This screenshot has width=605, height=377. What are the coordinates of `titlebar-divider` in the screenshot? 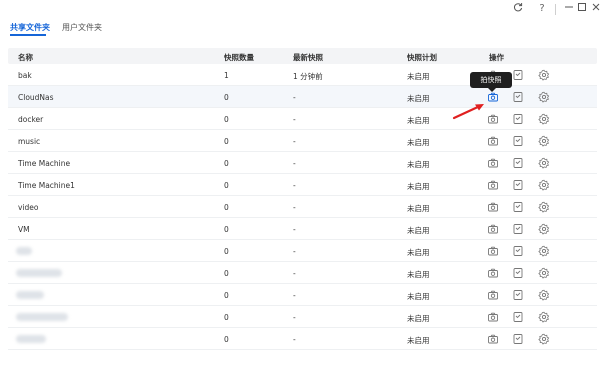 It's located at (555, 9).